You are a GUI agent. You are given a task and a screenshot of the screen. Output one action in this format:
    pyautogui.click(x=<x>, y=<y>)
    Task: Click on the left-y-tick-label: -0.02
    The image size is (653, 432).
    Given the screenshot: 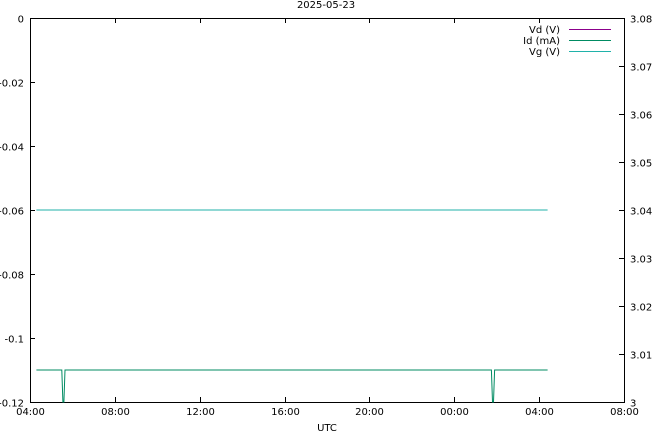 What is the action you would take?
    pyautogui.click(x=12, y=84)
    